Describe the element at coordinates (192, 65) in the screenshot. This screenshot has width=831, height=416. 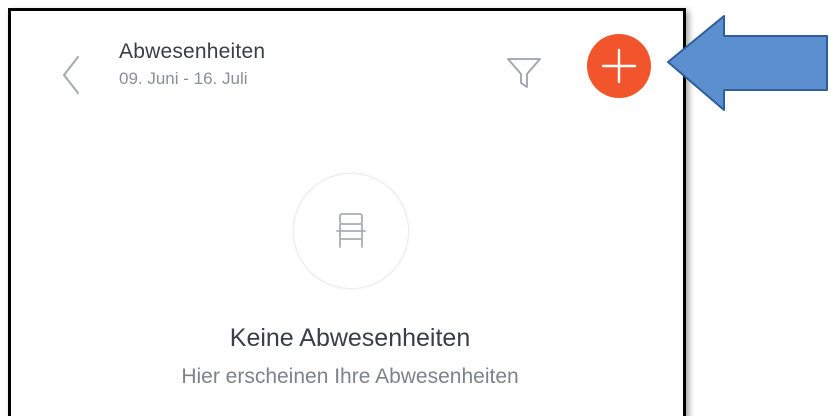
I see `header-title-block: Abwesenheiten 09. Juni - 16. Juli` at that location.